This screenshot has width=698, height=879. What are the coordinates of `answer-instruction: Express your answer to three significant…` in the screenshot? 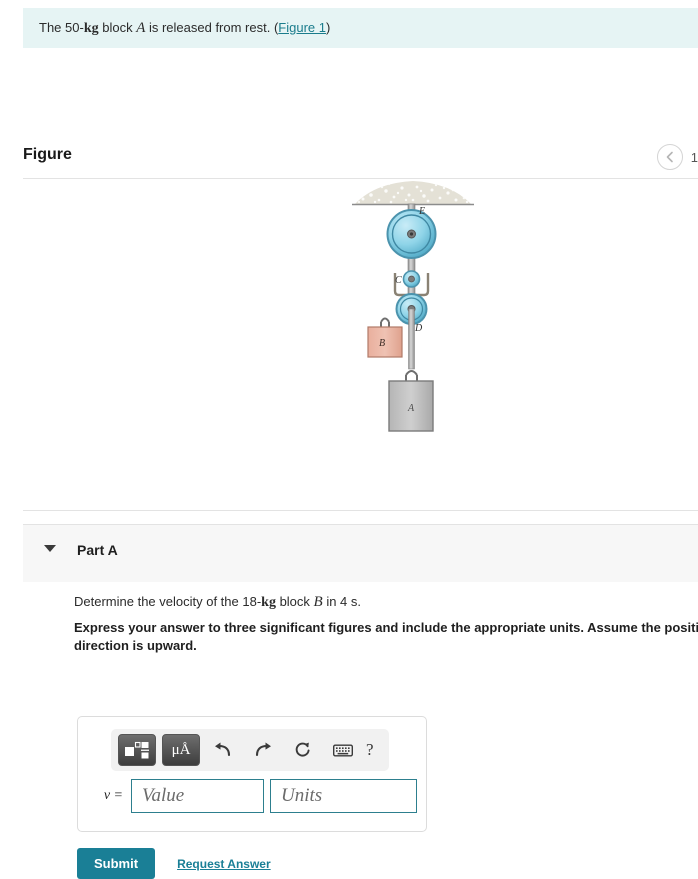 It's located at (386, 636).